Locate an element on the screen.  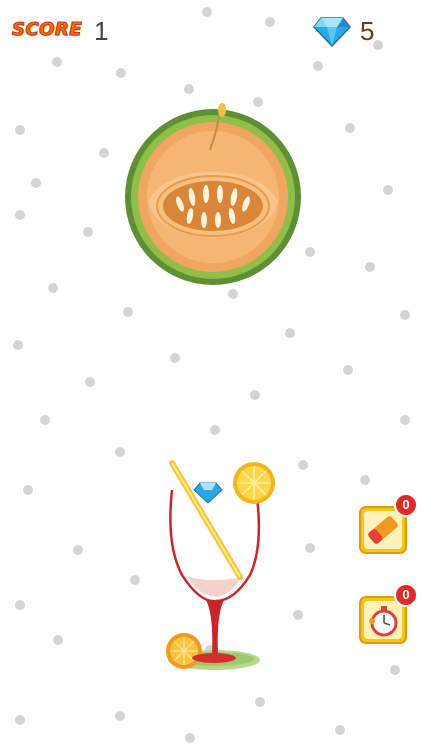
gem-count: 5 is located at coordinates (367, 31).